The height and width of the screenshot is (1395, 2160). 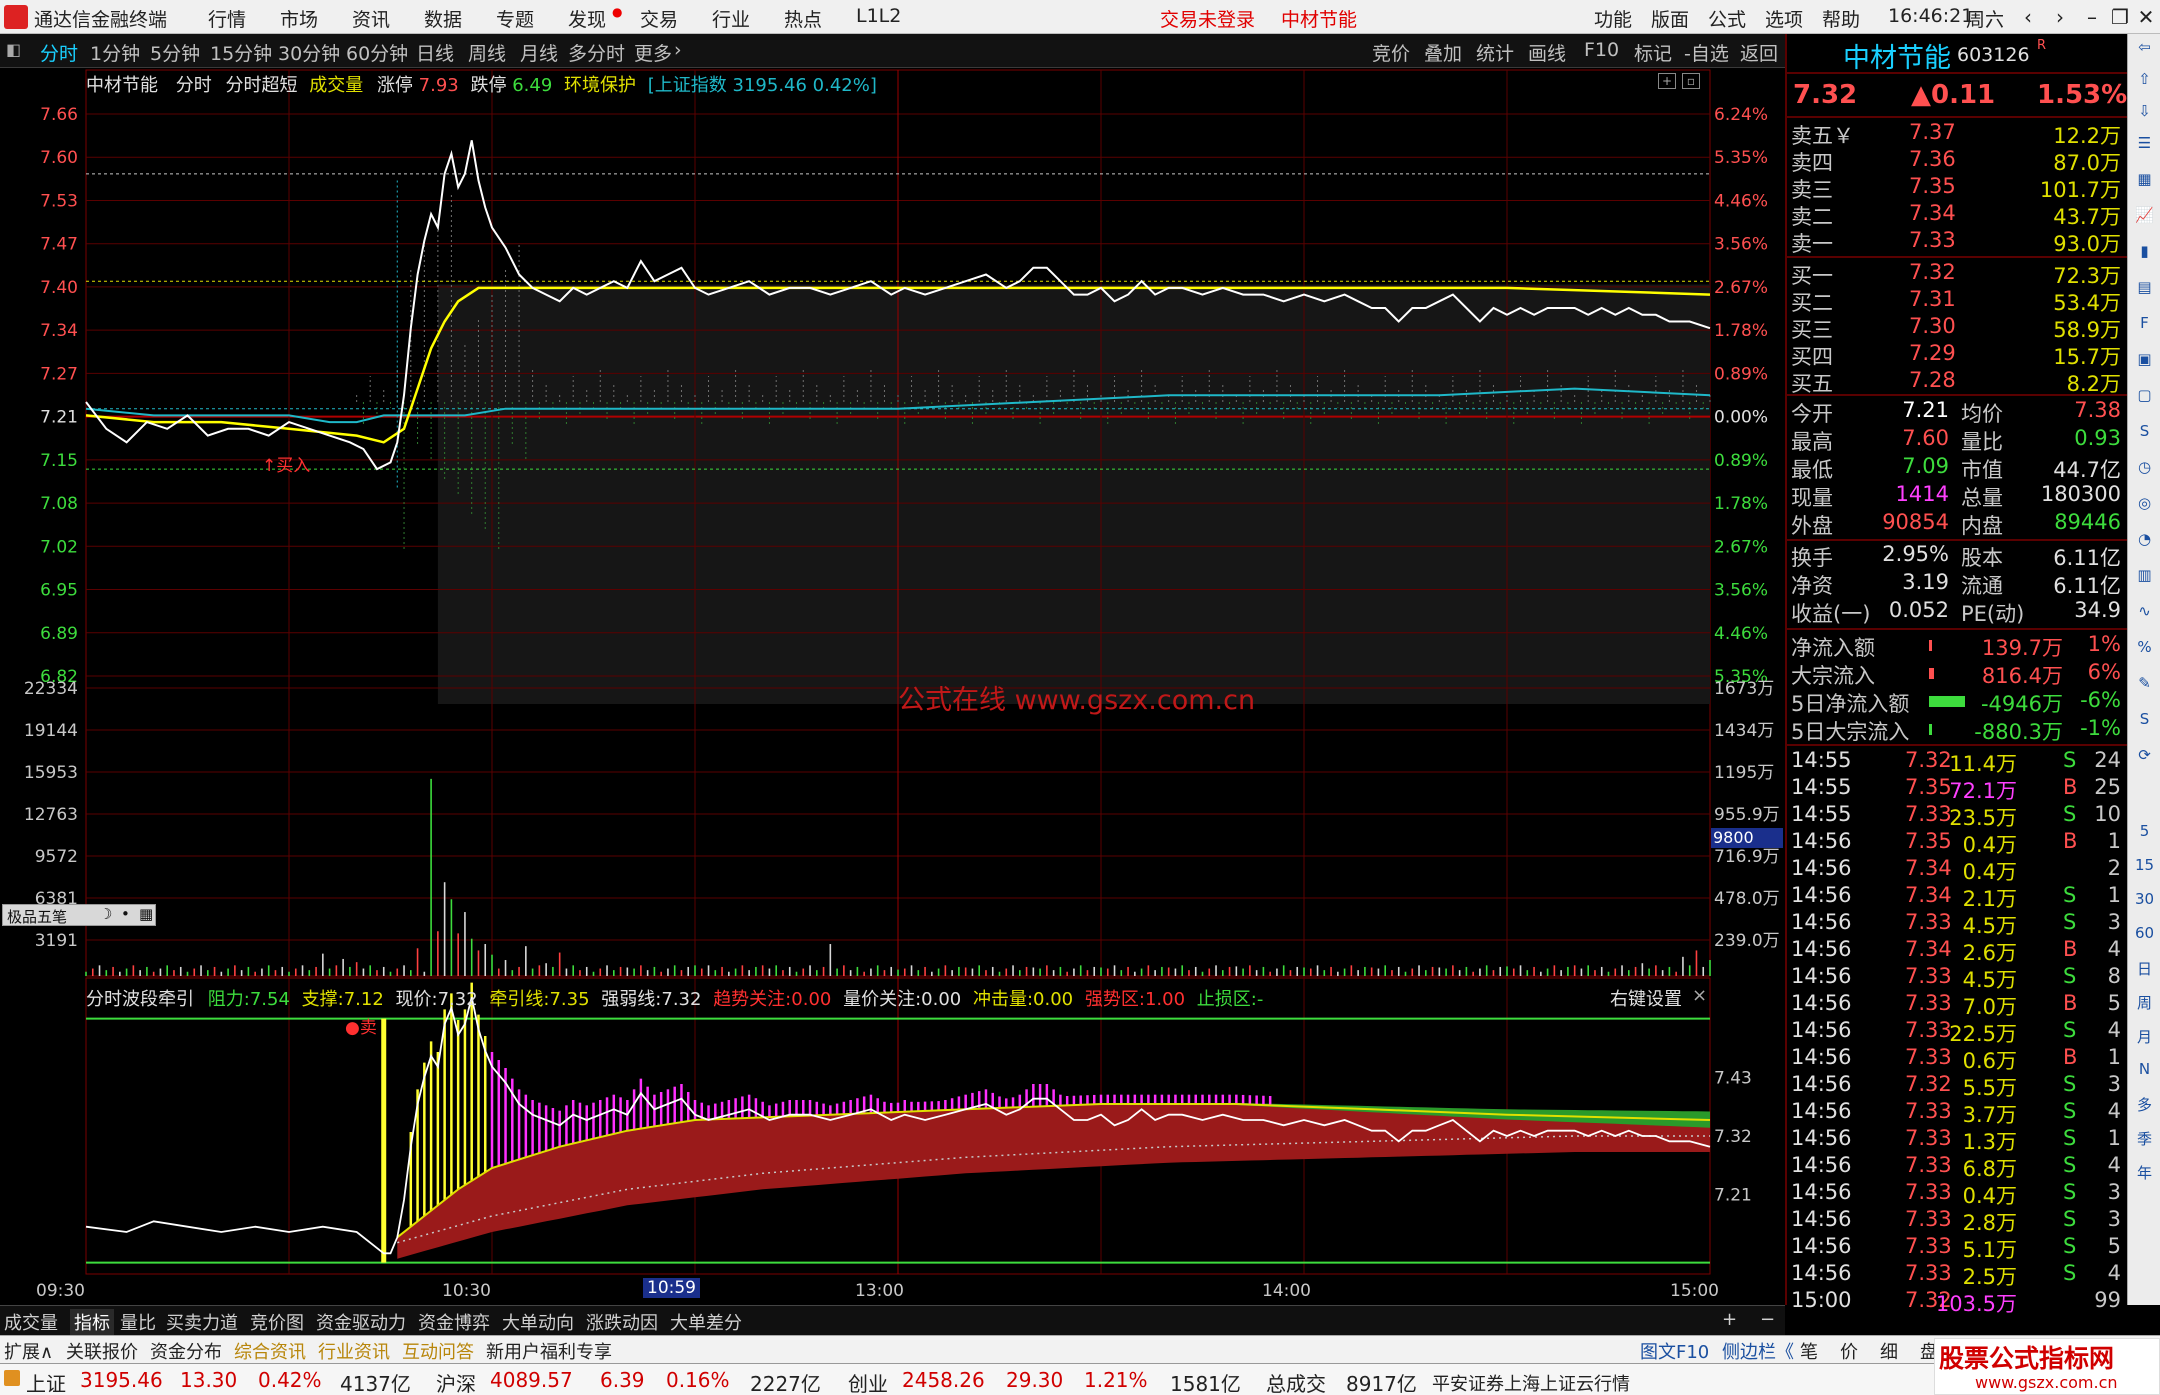 I want to click on tab-multi: 多分时, so click(x=596, y=52).